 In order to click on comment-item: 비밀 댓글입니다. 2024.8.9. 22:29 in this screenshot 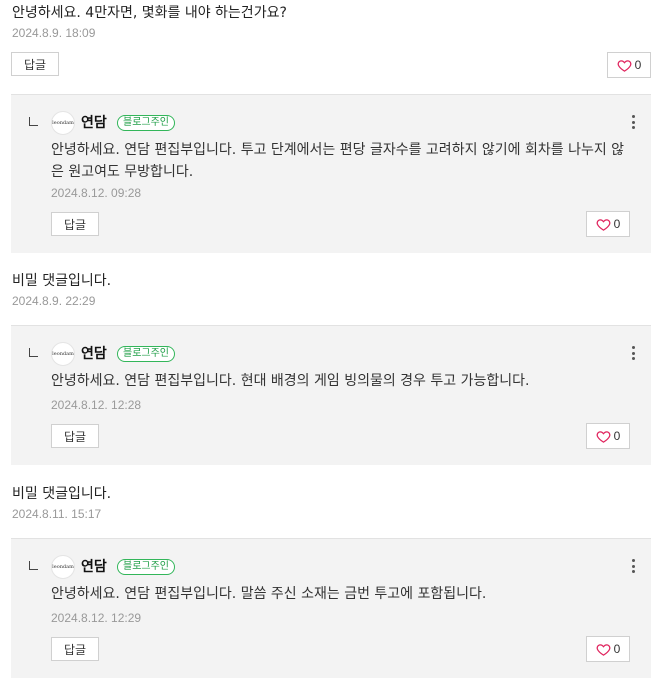, I will do `click(330, 297)`.